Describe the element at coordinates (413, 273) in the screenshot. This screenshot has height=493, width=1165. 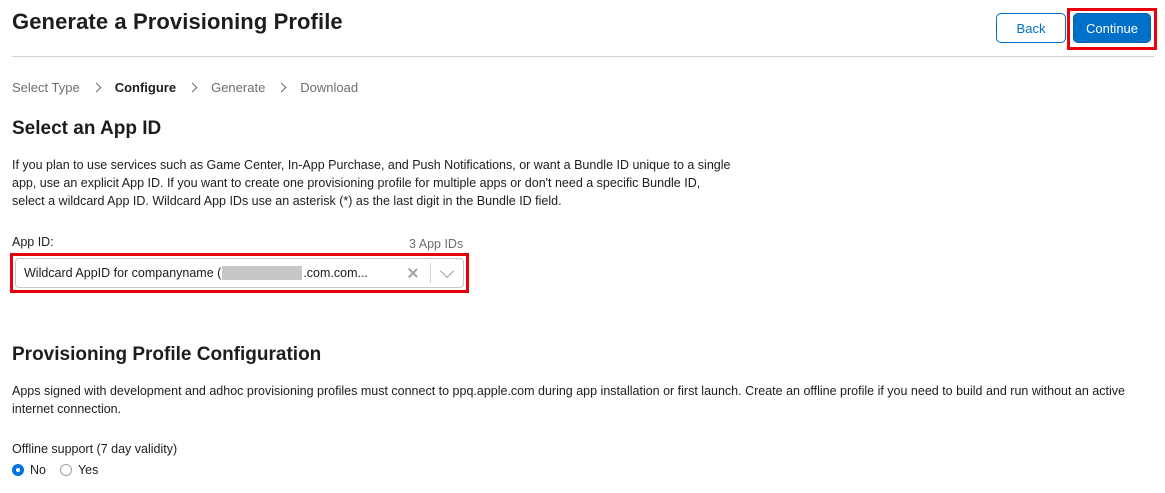
I see `close-icon` at that location.